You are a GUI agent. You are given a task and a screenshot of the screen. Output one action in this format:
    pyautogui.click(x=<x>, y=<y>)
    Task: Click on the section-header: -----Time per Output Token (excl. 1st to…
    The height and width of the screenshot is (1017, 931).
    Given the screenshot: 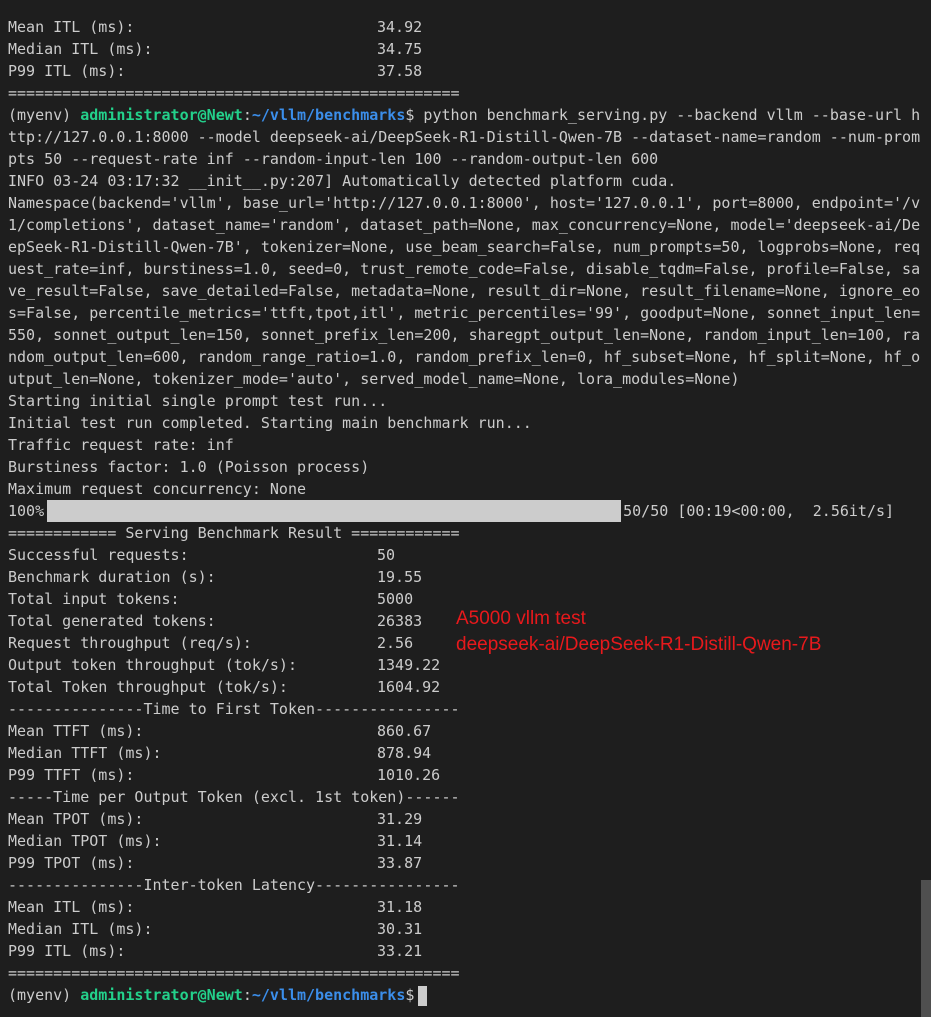 What is the action you would take?
    pyautogui.click(x=234, y=797)
    